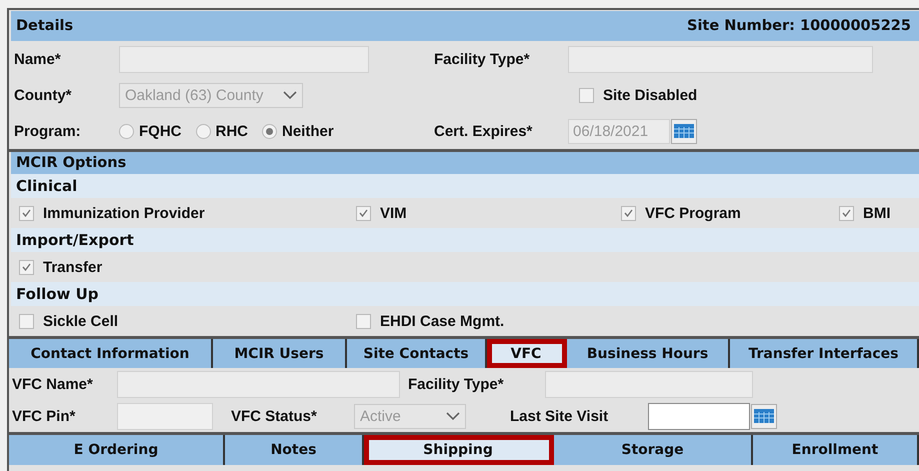  I want to click on program-radio: RHC, so click(222, 131).